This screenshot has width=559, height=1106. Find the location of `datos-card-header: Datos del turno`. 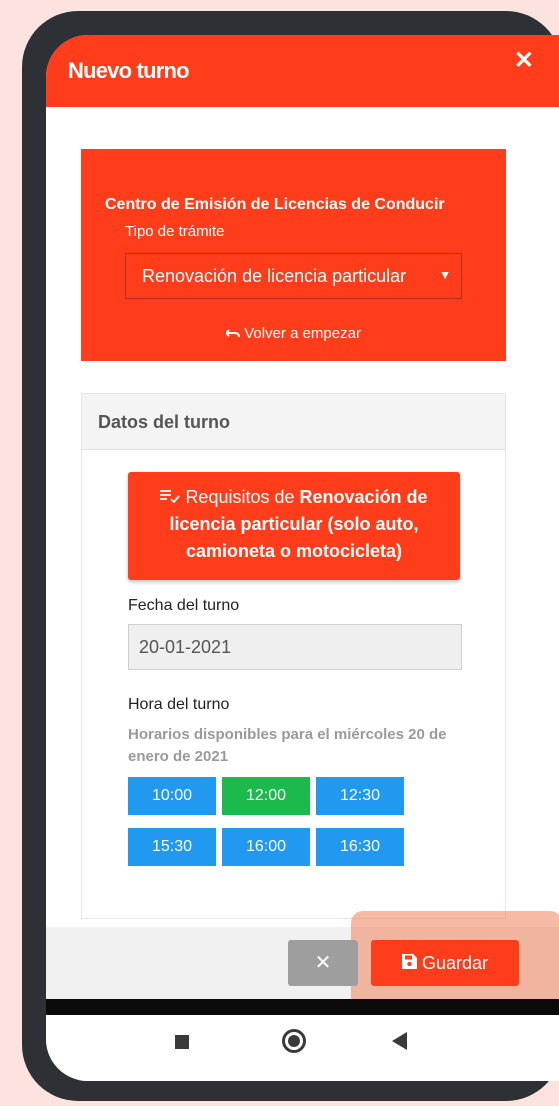

datos-card-header: Datos del turno is located at coordinates (293, 422).